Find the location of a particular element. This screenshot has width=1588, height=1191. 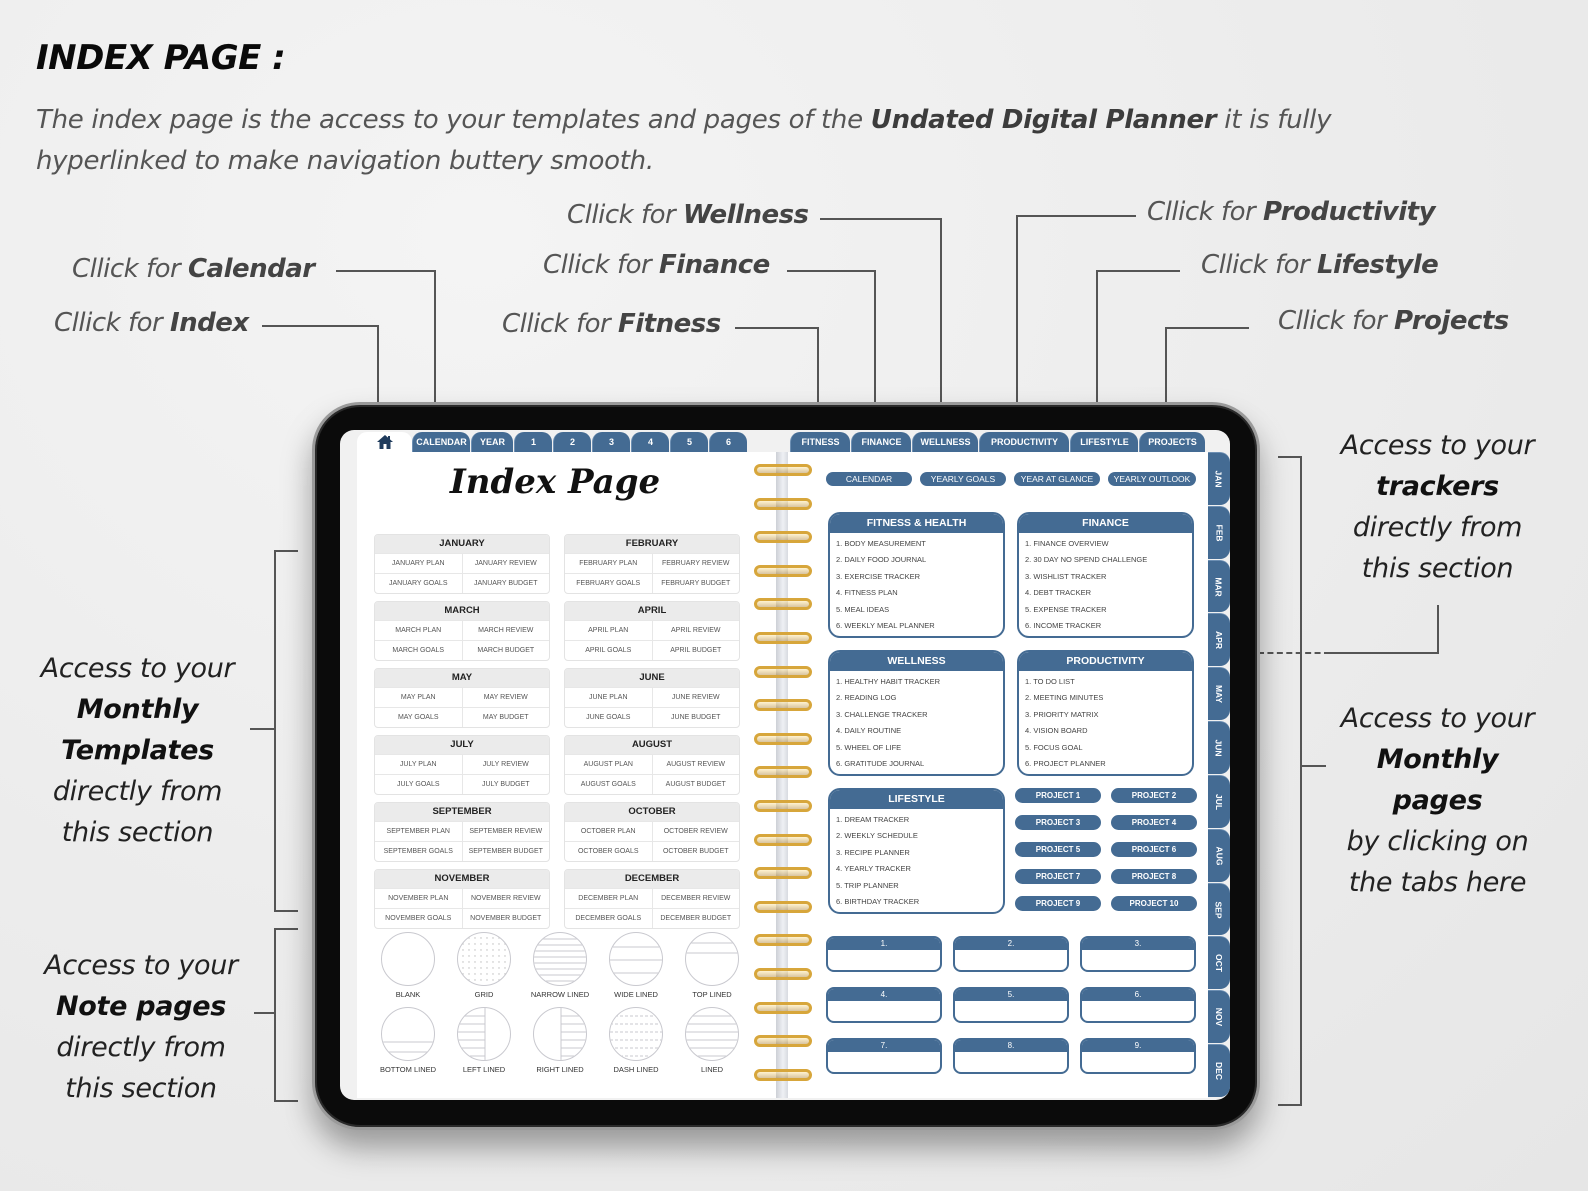

tracker-link: 1. HEALTHY HABIT TRACKER is located at coordinates (916, 682).